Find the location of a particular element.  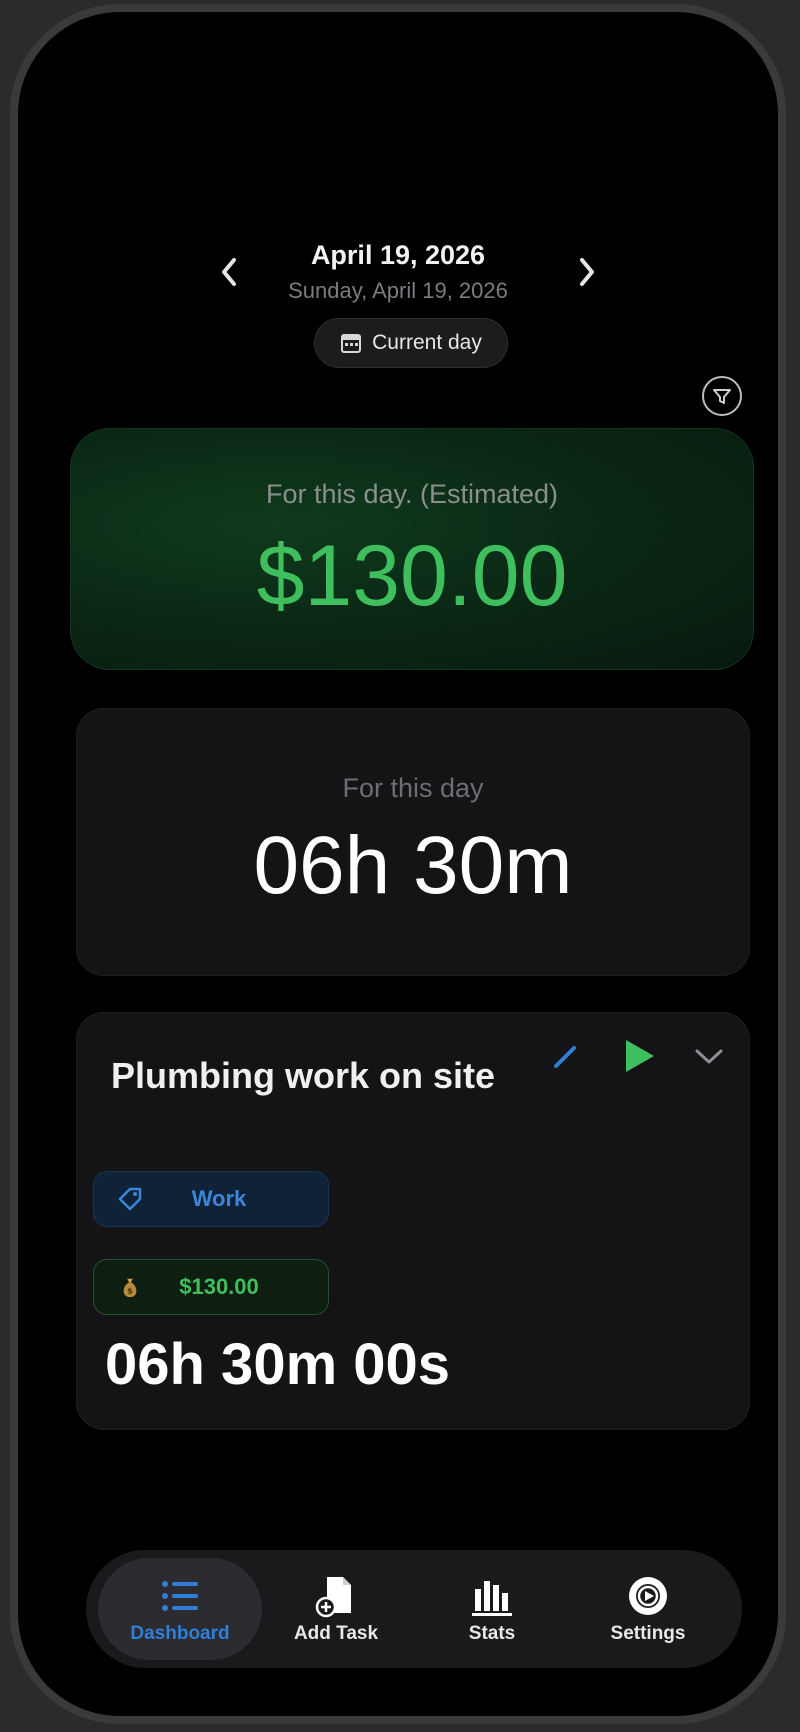

tab-dashboard: Dashboard is located at coordinates (180, 1609).